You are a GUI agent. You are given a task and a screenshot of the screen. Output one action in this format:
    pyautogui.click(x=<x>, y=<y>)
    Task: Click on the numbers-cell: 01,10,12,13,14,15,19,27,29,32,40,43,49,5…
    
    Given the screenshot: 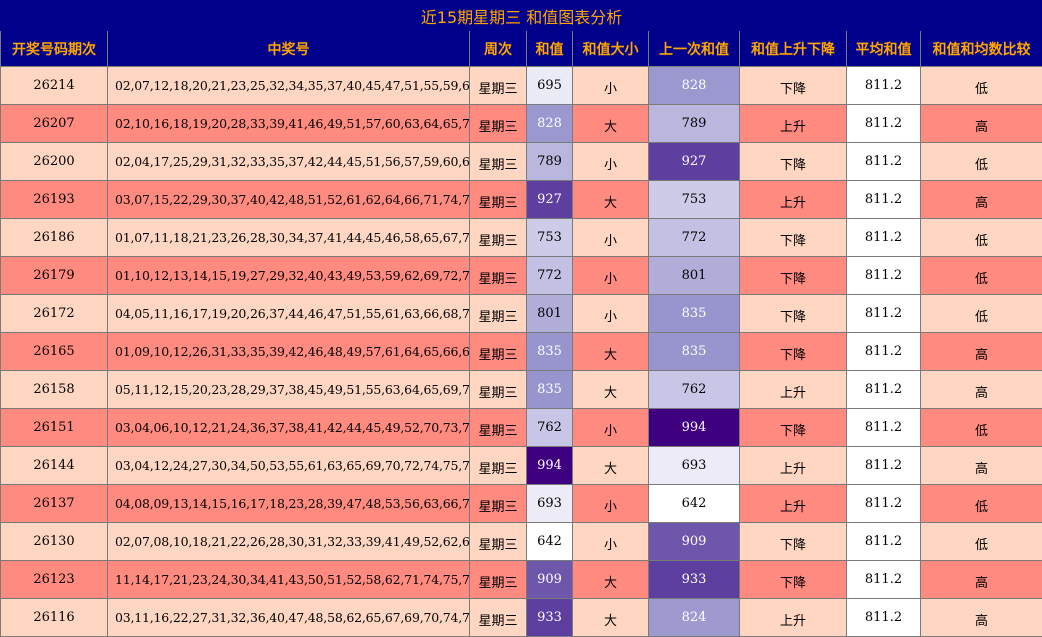 What is the action you would take?
    pyautogui.click(x=289, y=276)
    